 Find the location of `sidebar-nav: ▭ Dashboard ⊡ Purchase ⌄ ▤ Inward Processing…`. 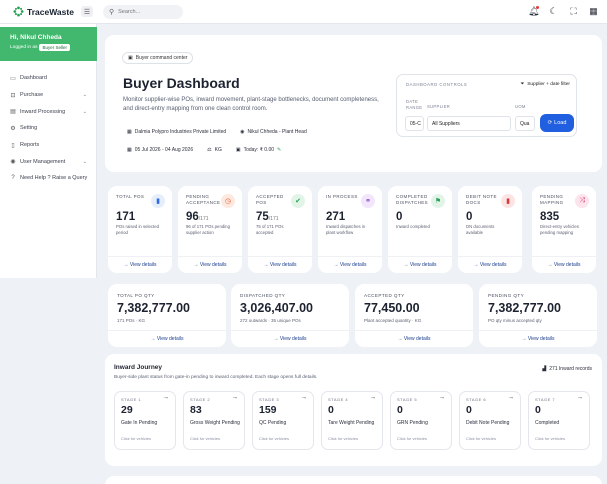

sidebar-nav: ▭ Dashboard ⊡ Purchase ⌄ ▤ Inward Processing… is located at coordinates (48, 128).